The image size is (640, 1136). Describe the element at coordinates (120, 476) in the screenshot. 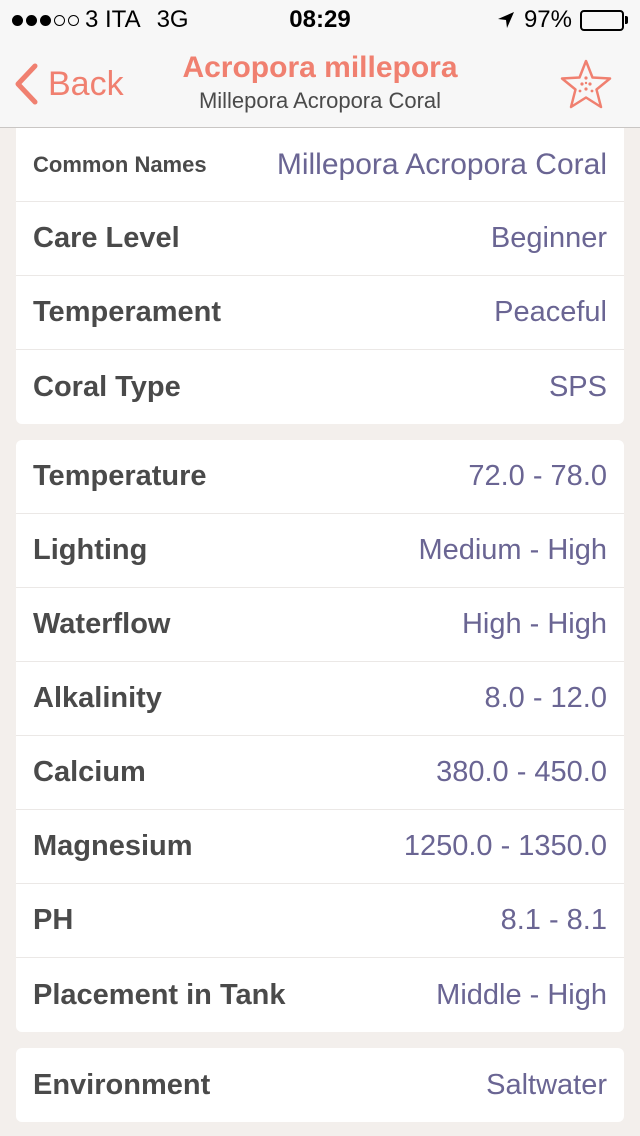

I see `row-label: Temperature` at that location.